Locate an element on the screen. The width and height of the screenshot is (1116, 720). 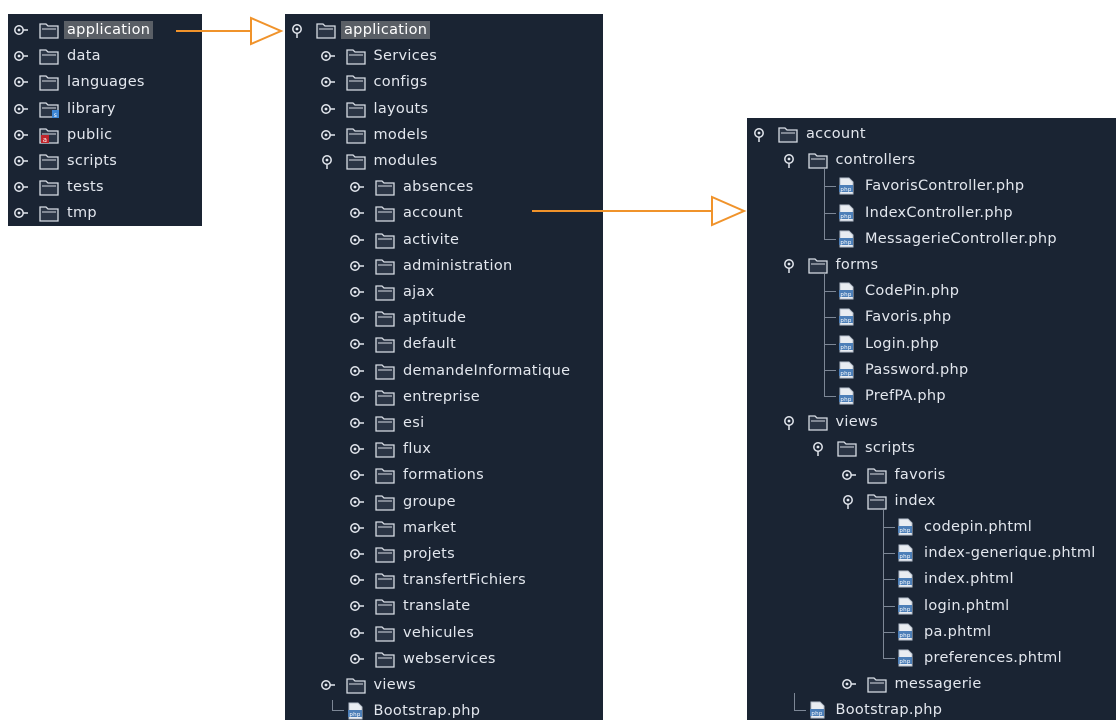
arrow-application-to-expanded is located at coordinates (461, 121).